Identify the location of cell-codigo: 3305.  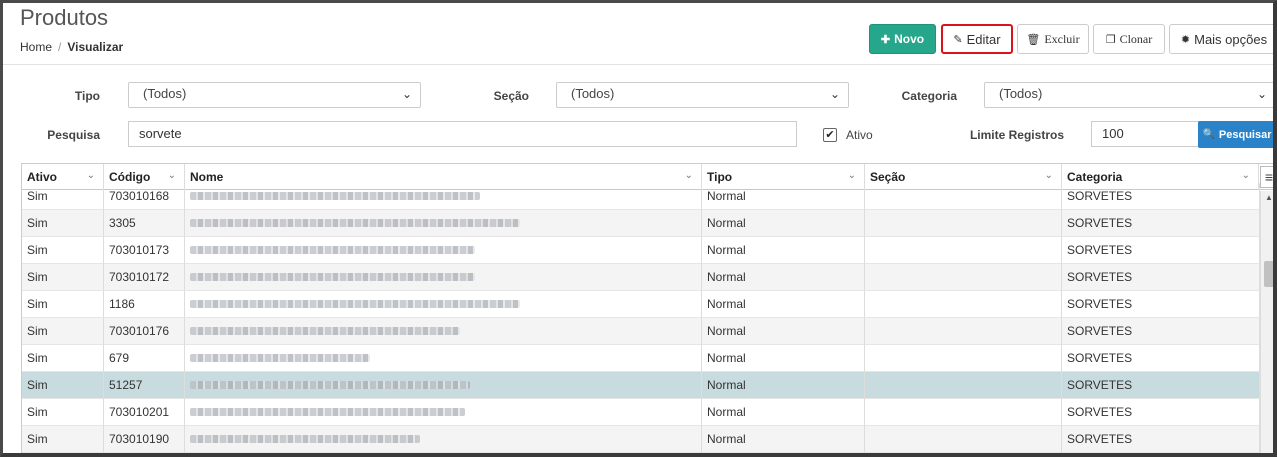
(144, 223).